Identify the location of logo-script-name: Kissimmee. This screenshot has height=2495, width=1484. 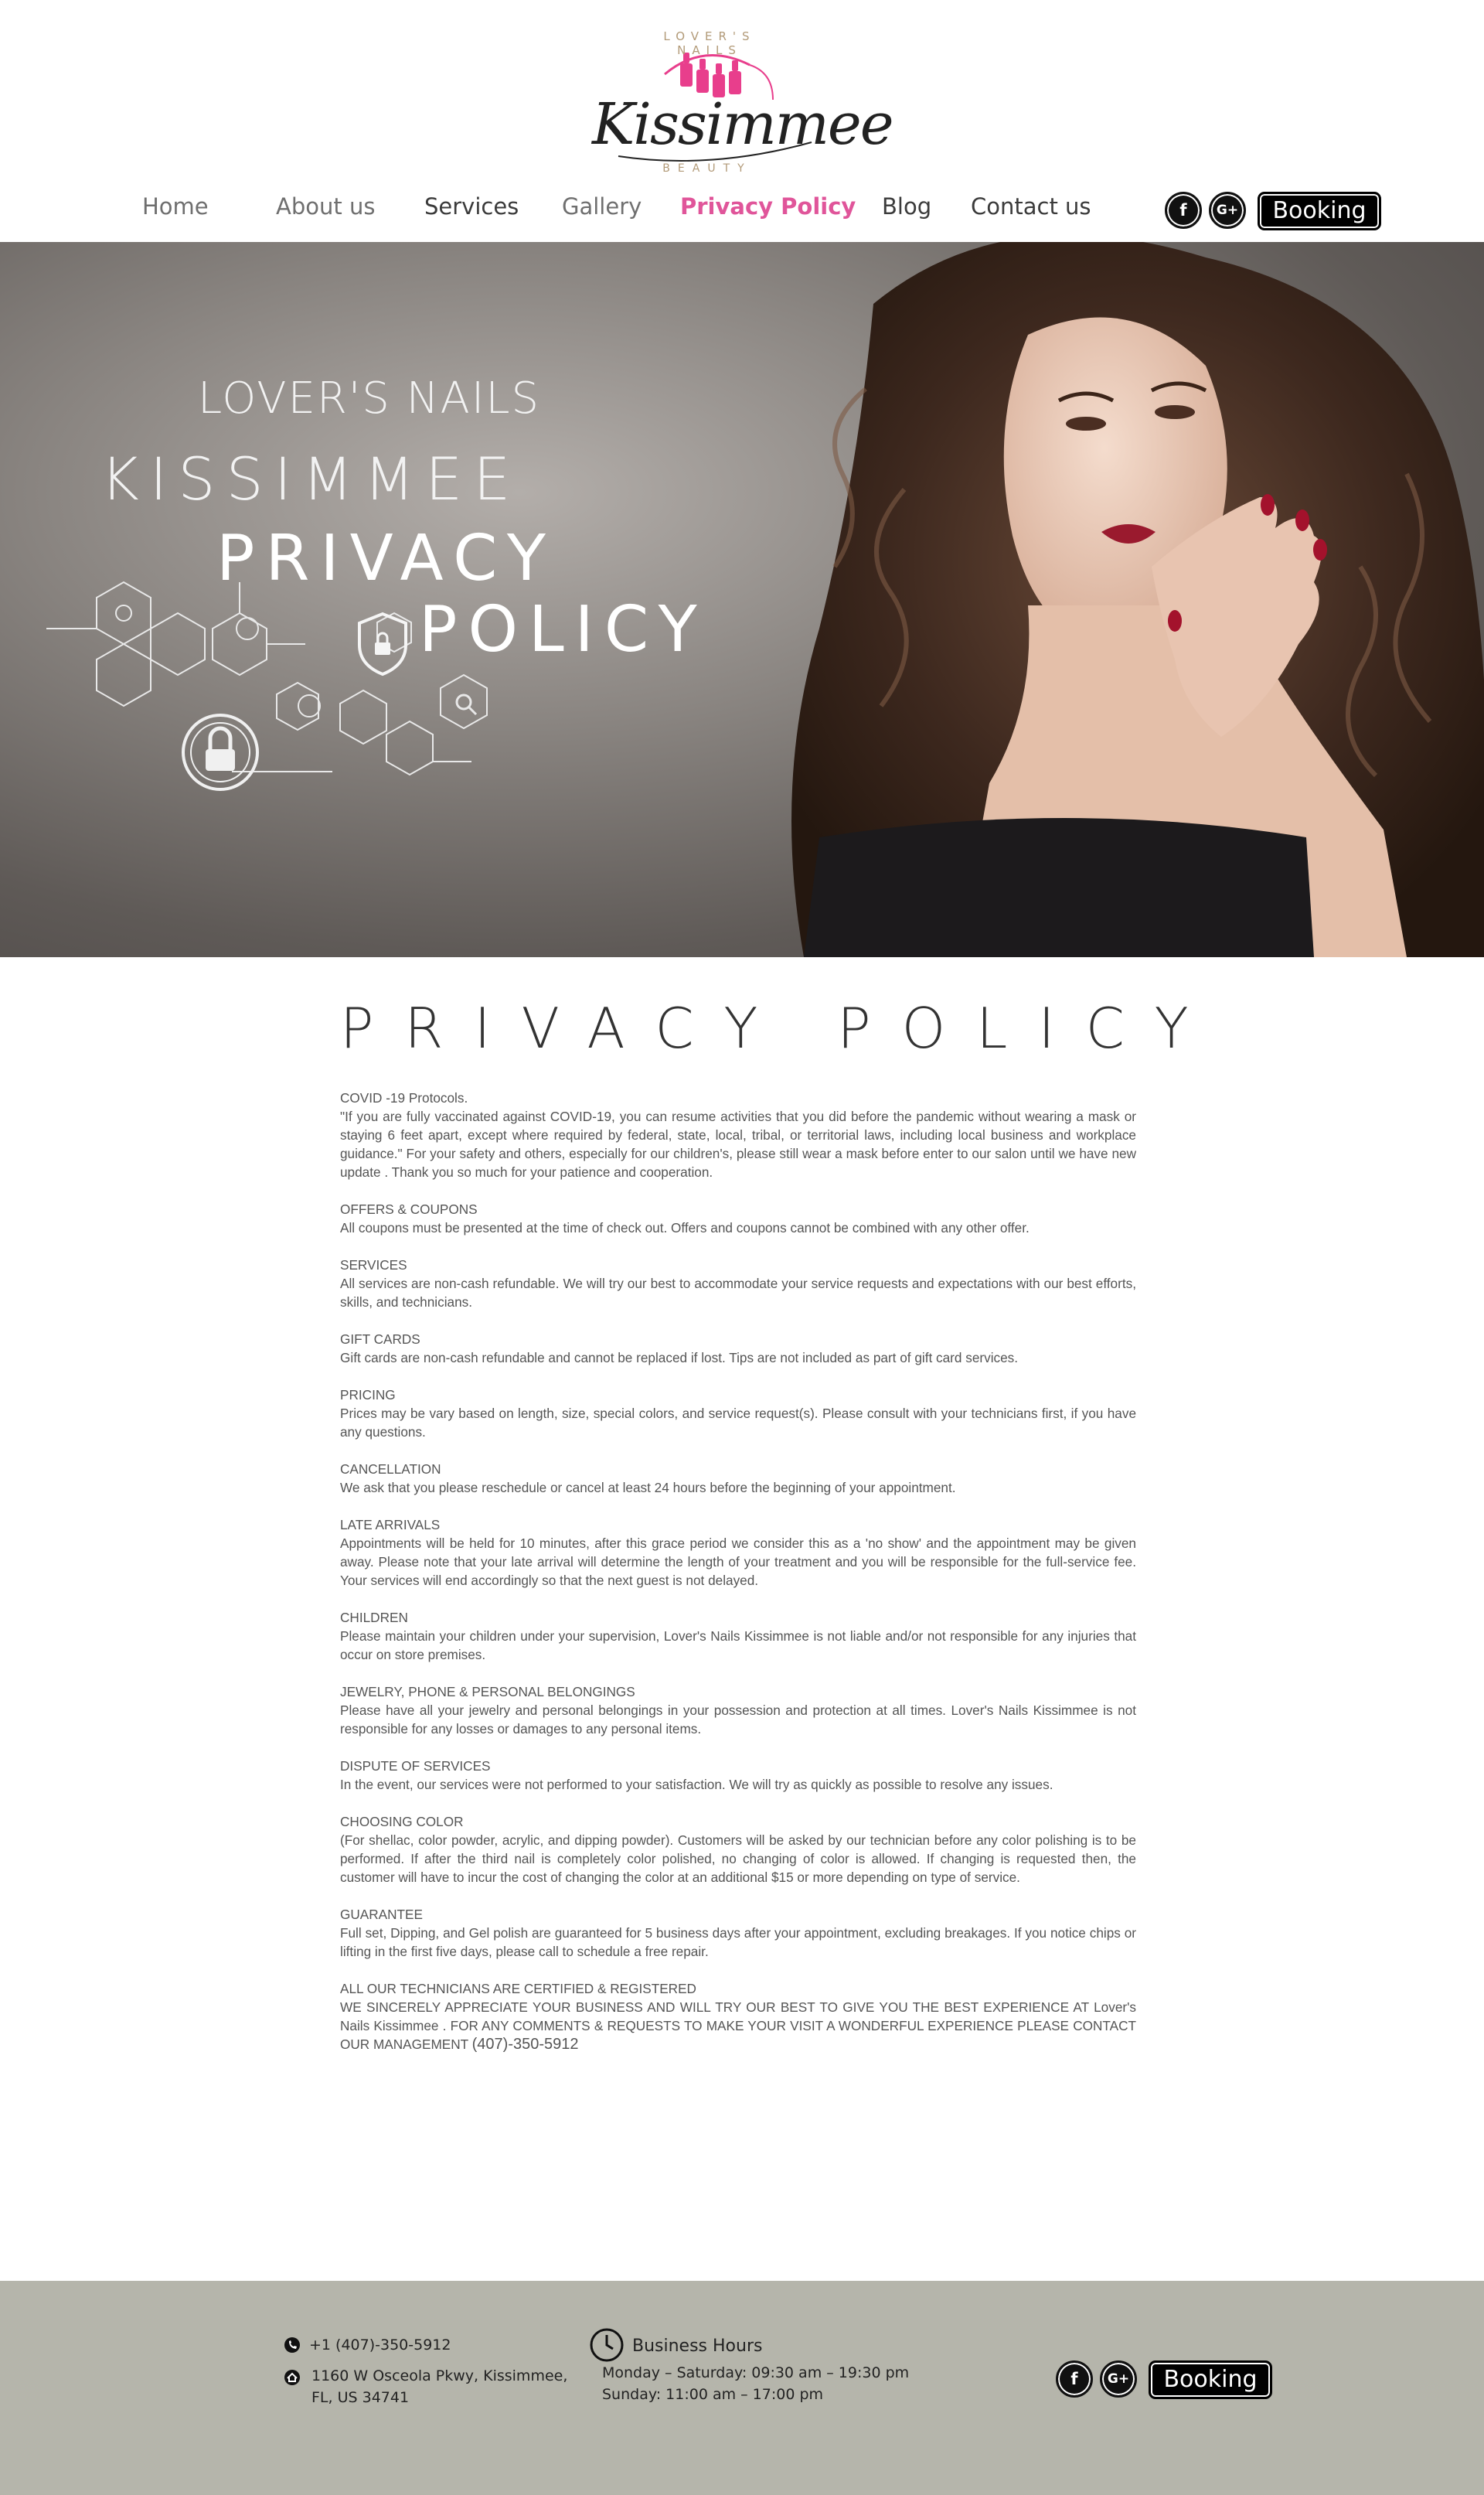
(743, 124).